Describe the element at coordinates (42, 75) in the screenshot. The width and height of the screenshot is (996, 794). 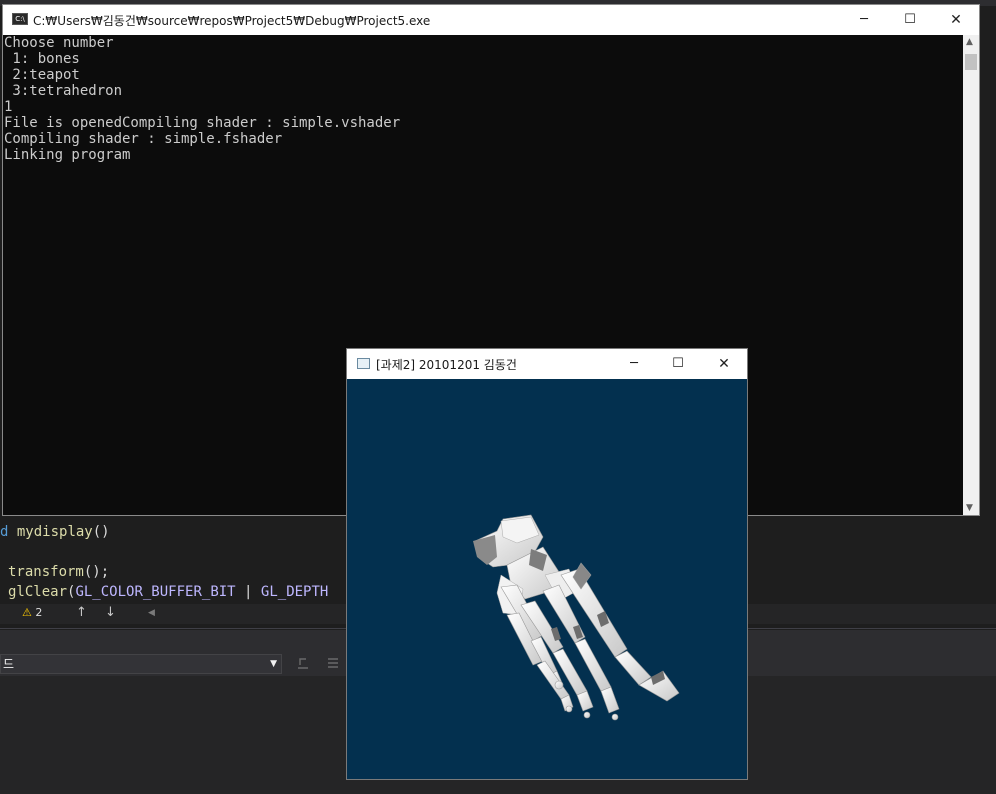
I see `console-line: 2:teapot` at that location.